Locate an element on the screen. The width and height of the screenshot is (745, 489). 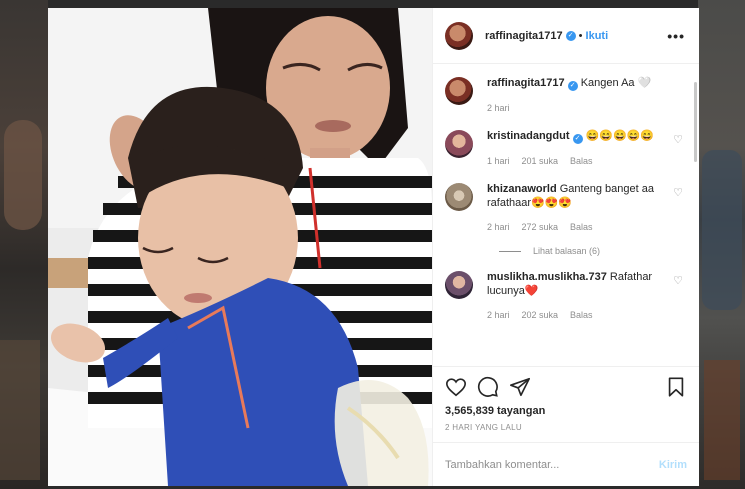
caption-username: raffinagita1717 is located at coordinates (526, 83).